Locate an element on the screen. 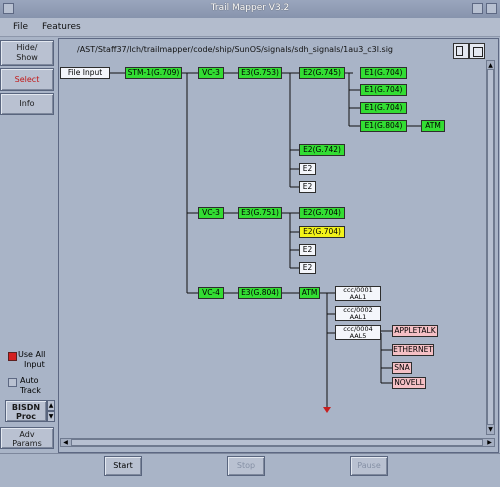  node-sna: SNA is located at coordinates (402, 368).